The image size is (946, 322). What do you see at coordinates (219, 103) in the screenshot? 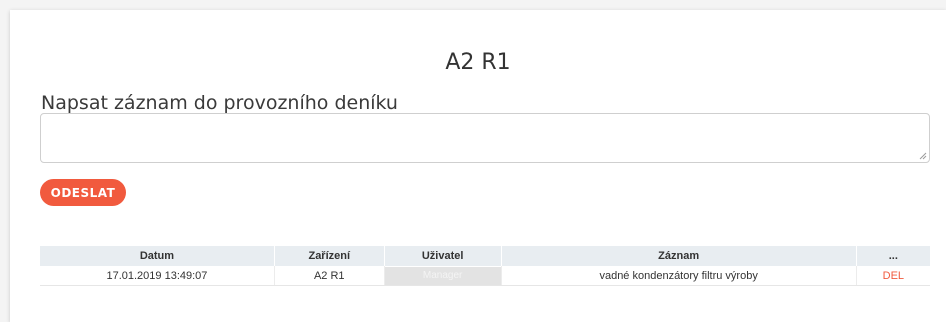
I see `form-heading: Napsat záznam do provozního deníku` at bounding box center [219, 103].